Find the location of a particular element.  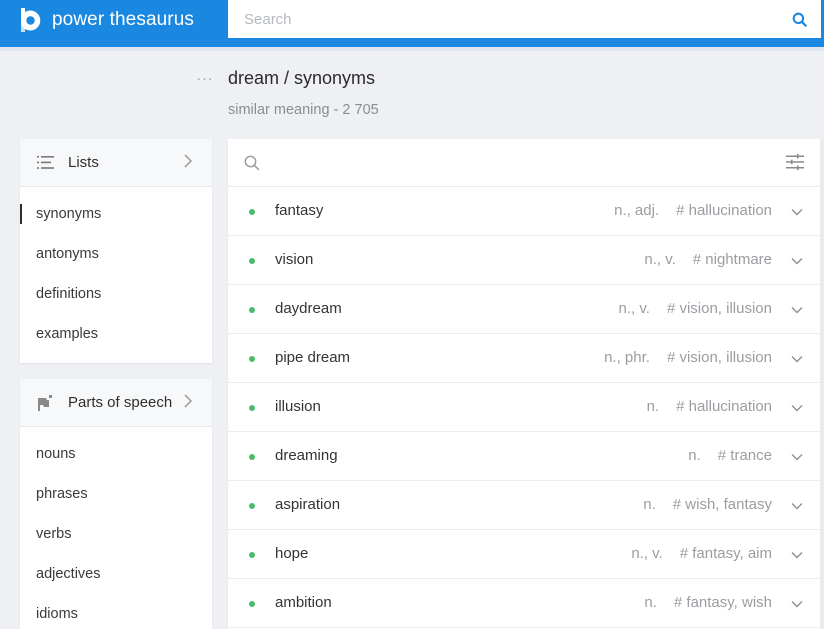

result-meta: n., phr. # vision, illusion is located at coordinates (688, 357).